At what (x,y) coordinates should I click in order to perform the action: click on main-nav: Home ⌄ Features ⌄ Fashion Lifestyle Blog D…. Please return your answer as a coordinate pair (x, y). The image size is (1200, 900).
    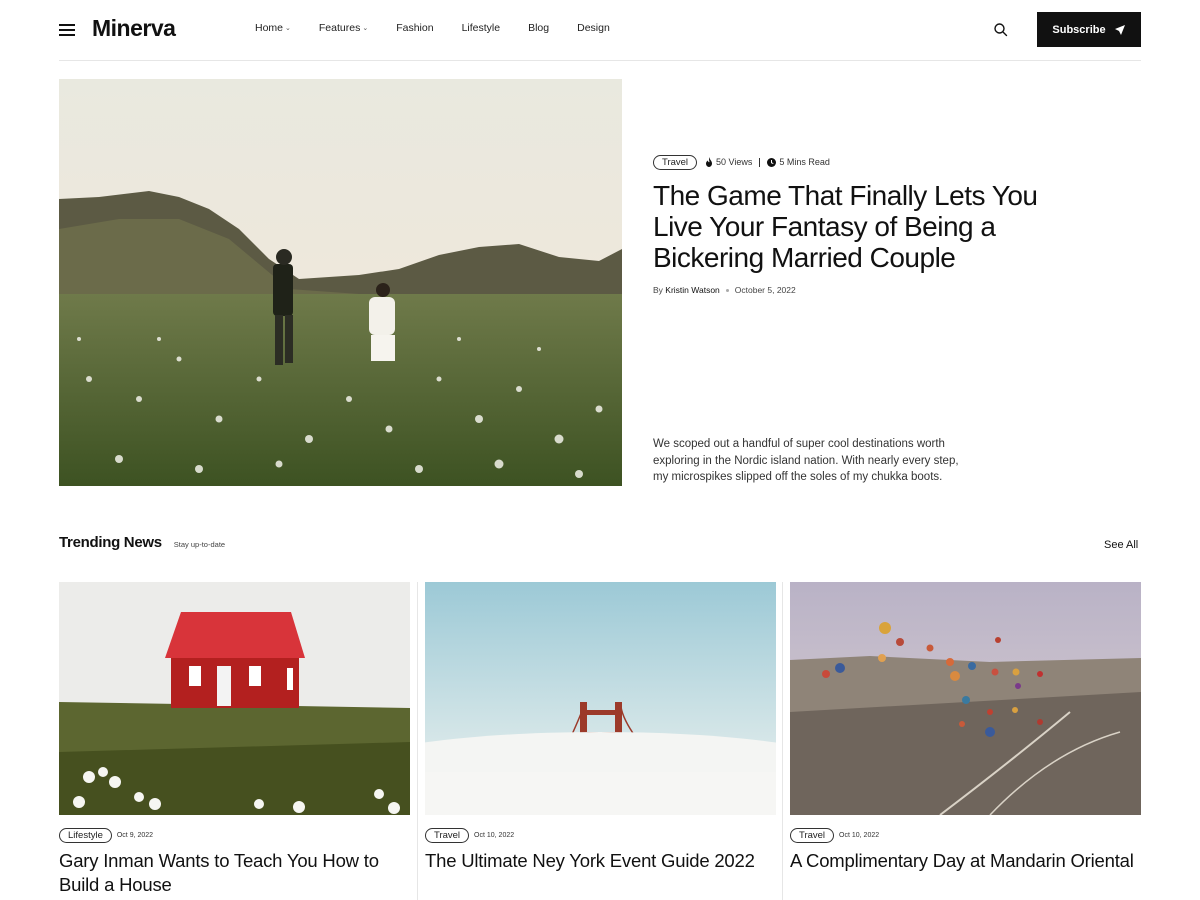
    Looking at the image, I should click on (446, 28).